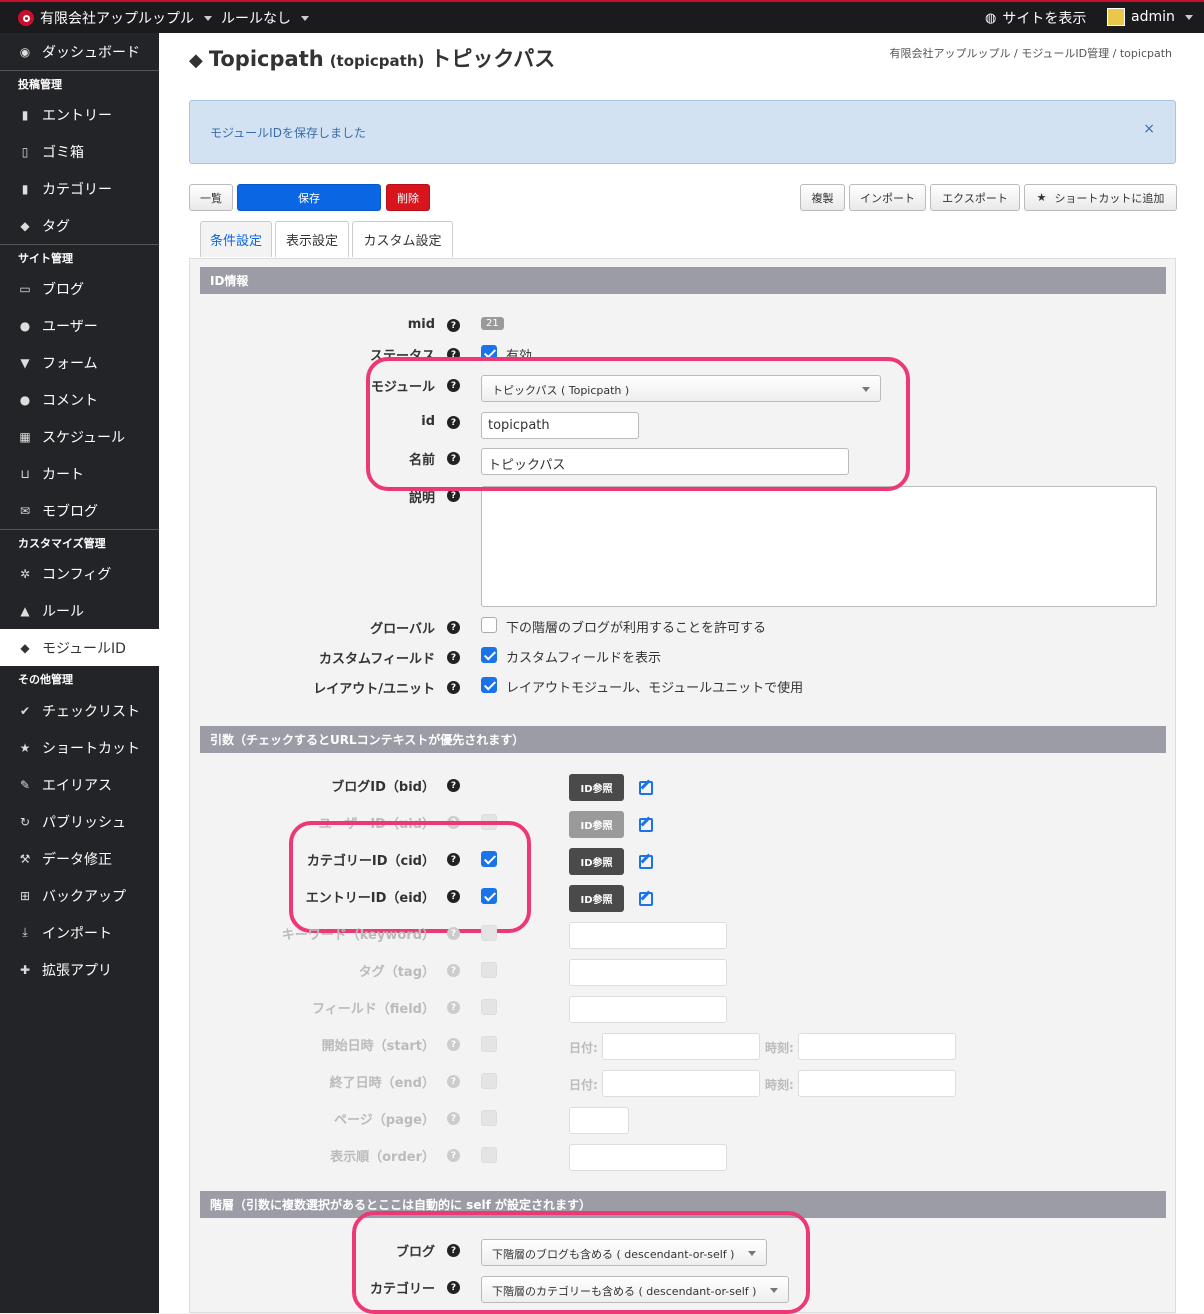 The image size is (1204, 1314). I want to click on sidebar-item-dashboard: ◉ ダッシュボード, so click(79, 51).